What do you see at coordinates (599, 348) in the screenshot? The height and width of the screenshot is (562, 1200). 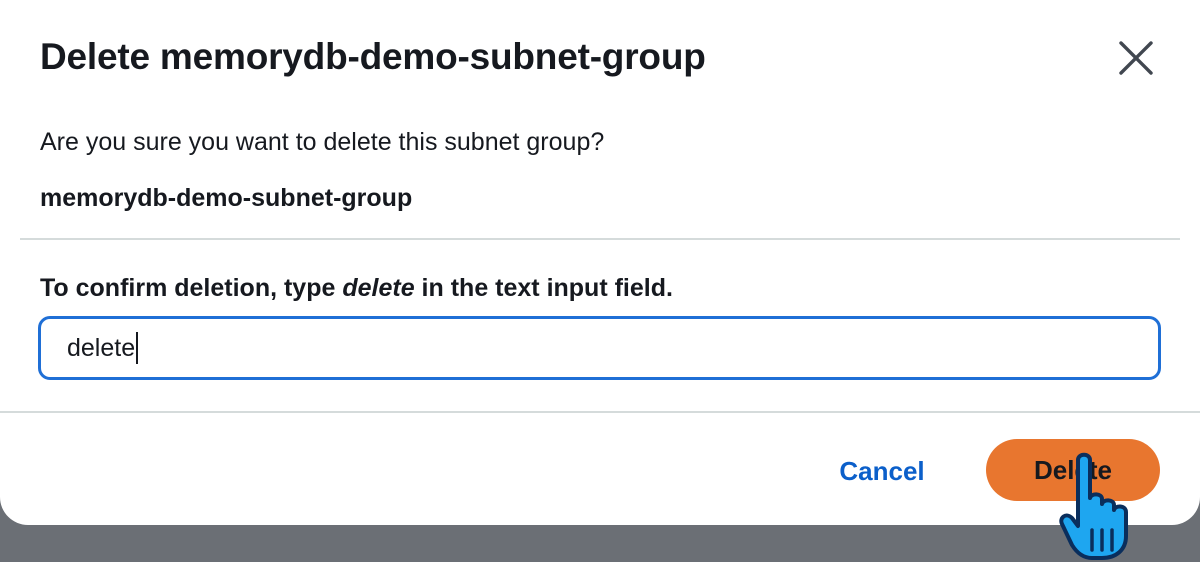 I see `confirm-delete-input: delete` at bounding box center [599, 348].